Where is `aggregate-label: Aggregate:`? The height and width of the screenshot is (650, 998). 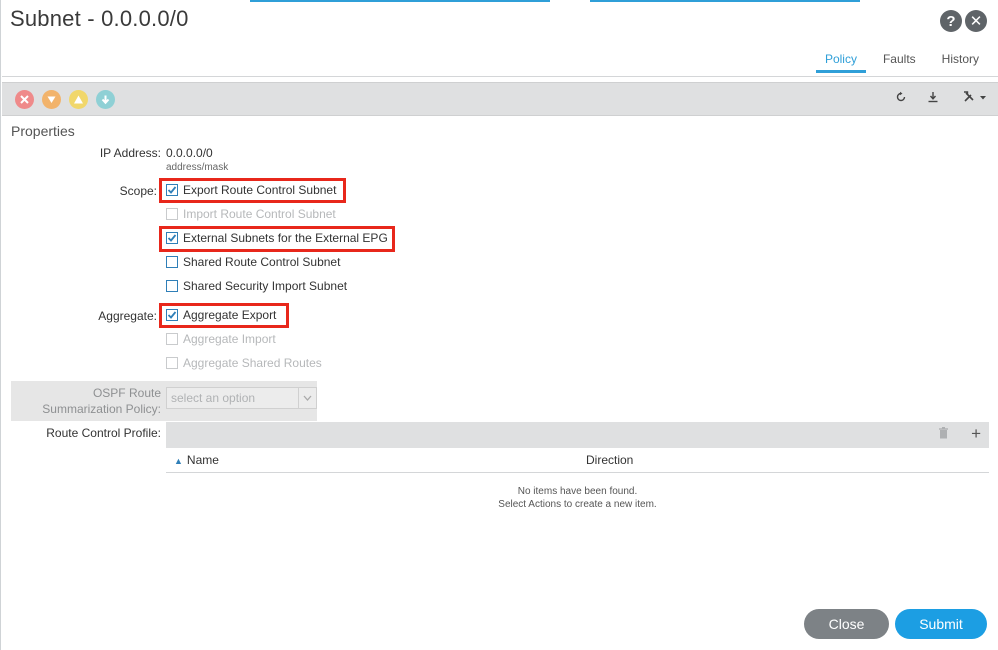 aggregate-label: Aggregate: is located at coordinates (127, 316).